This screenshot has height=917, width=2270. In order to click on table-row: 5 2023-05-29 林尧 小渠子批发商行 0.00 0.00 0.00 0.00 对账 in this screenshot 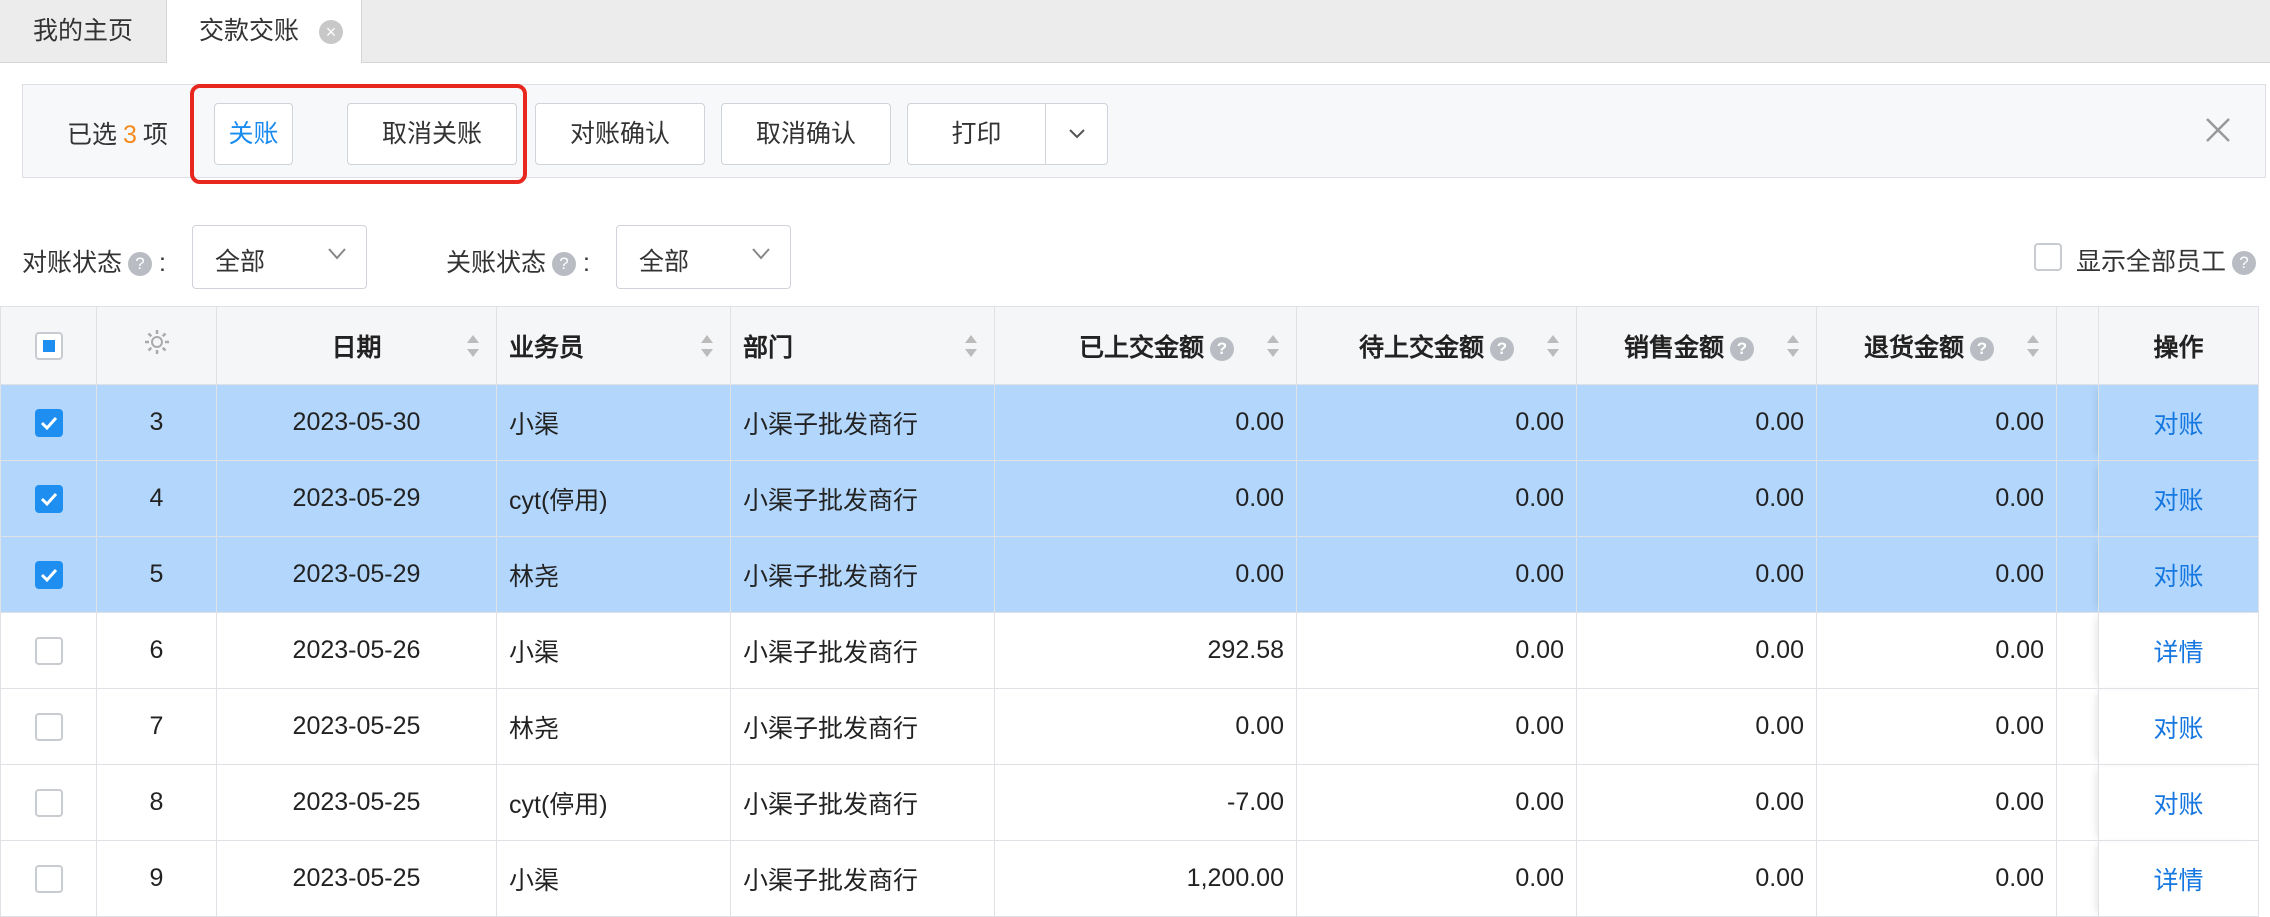, I will do `click(1129, 574)`.